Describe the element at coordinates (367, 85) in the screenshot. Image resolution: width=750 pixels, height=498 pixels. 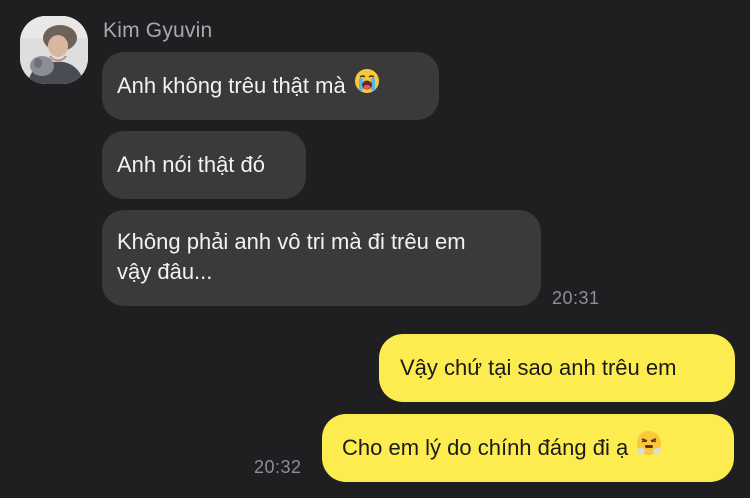
I see `loudly-crying-face-icon` at that location.